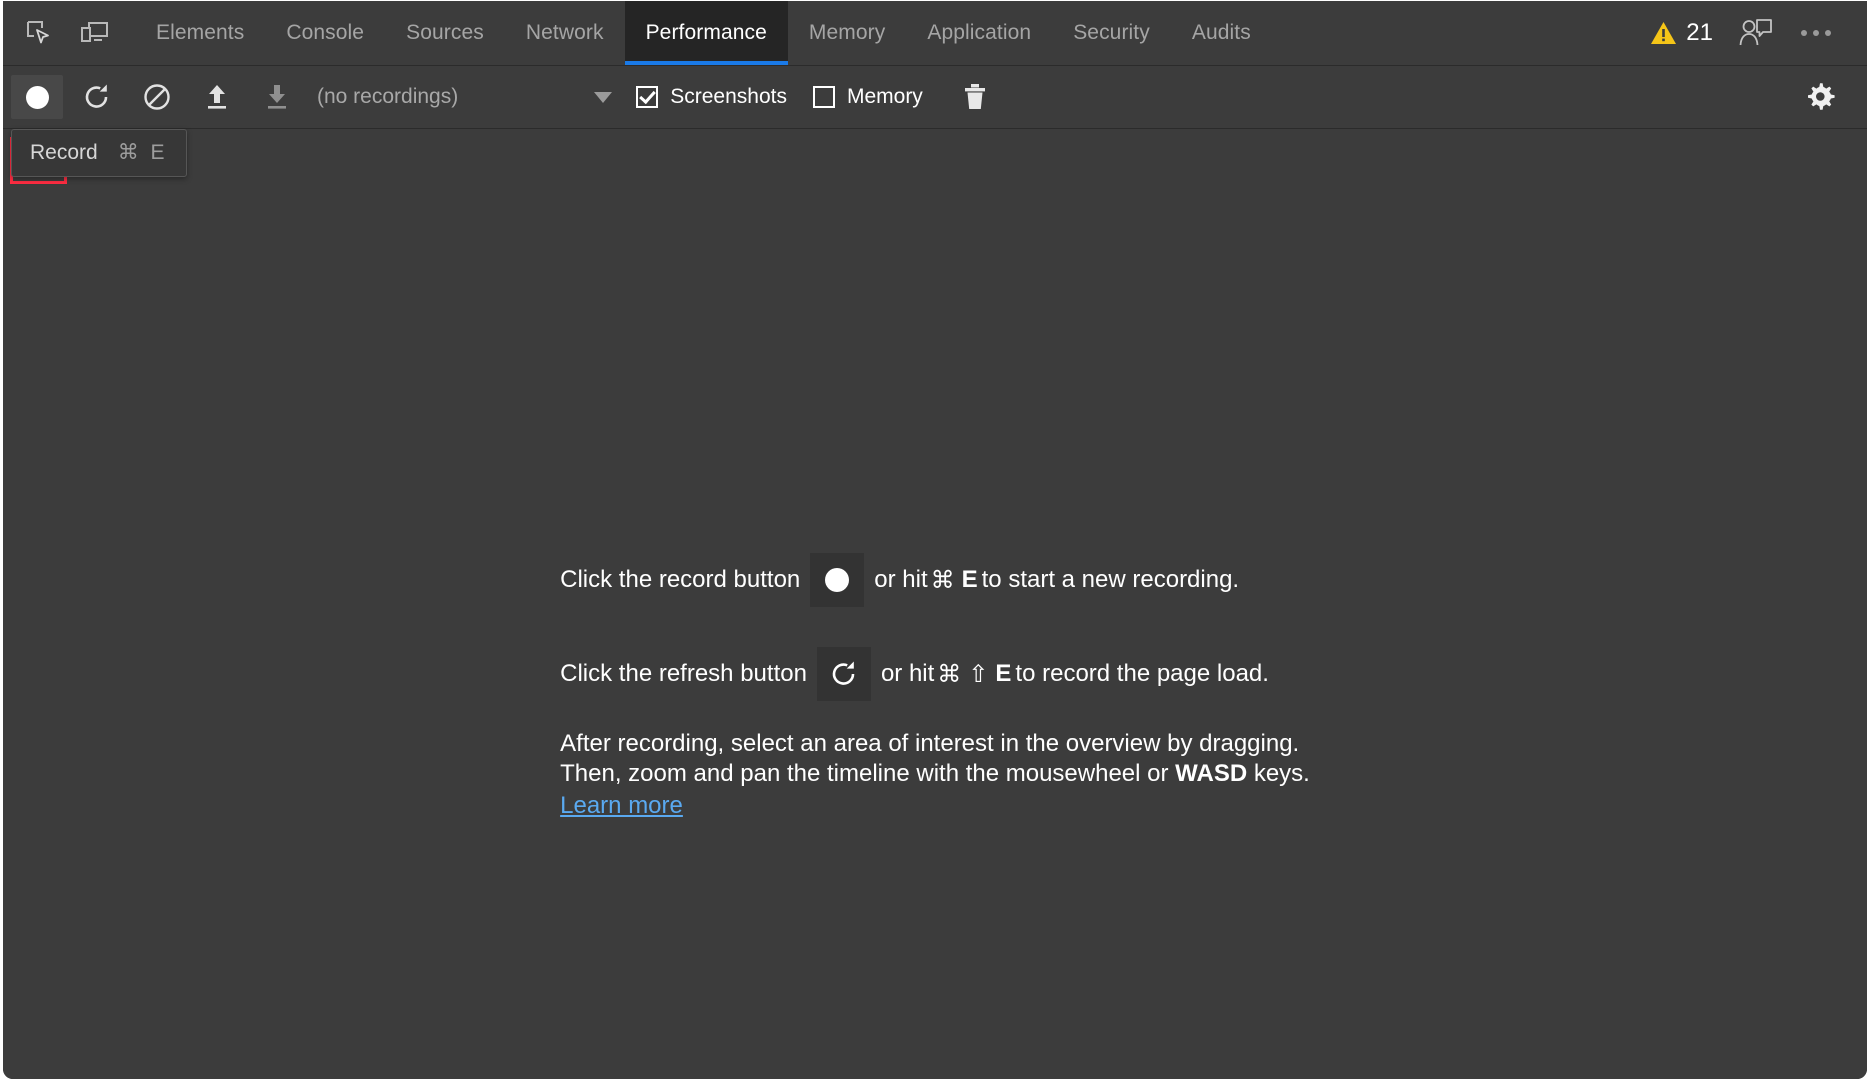  I want to click on tab-console: Console, so click(325, 33).